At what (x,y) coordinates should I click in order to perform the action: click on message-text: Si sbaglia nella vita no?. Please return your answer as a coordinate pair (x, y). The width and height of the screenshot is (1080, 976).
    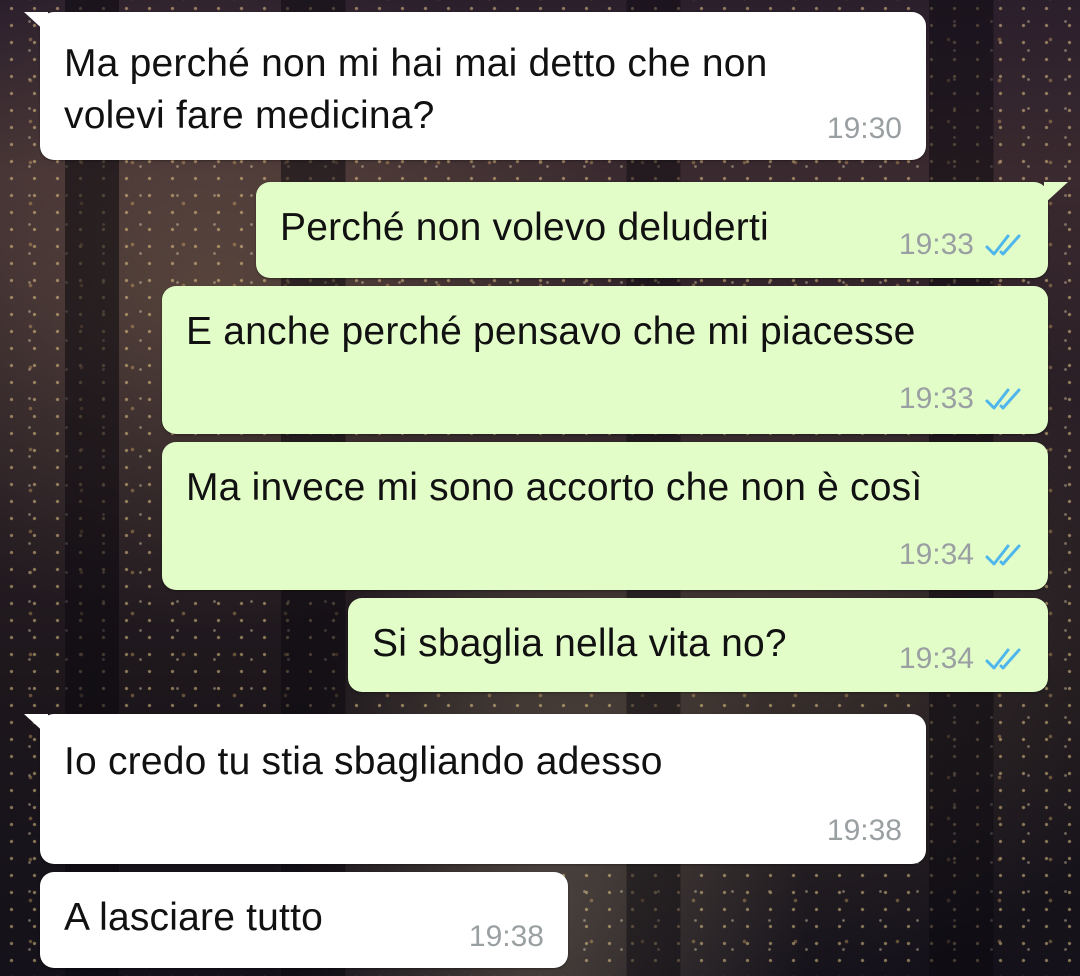
    Looking at the image, I should click on (579, 643).